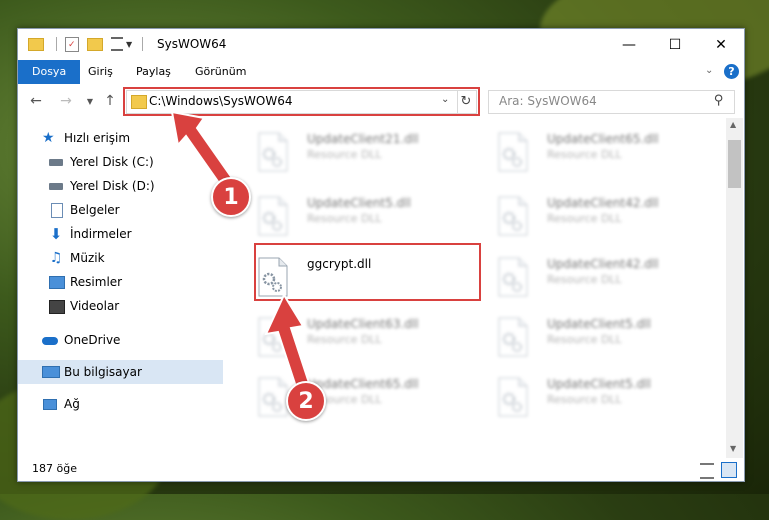 The image size is (769, 520). Describe the element at coordinates (110, 101) in the screenshot. I see `up-button: ↑` at that location.